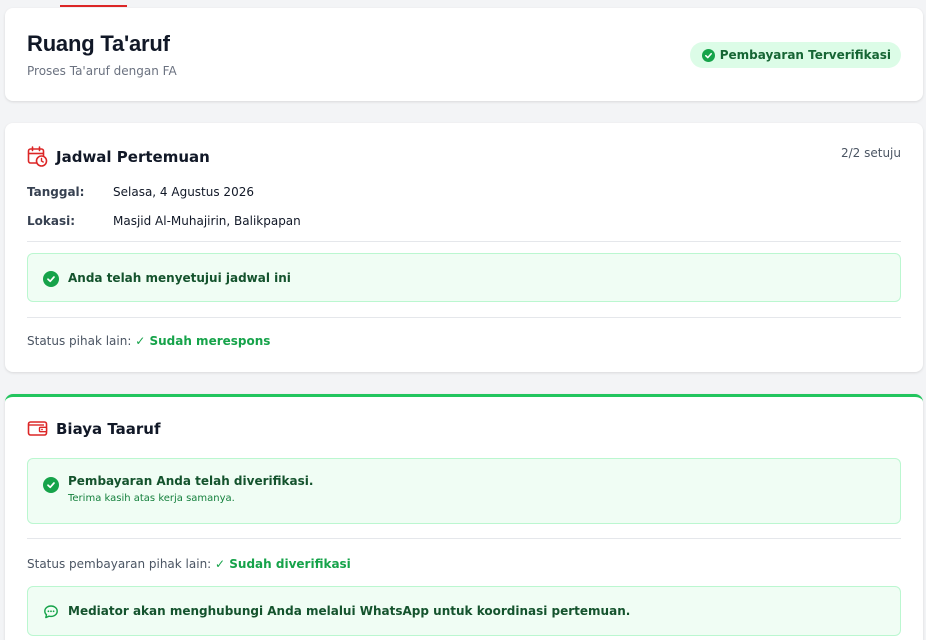 The width and height of the screenshot is (926, 640). Describe the element at coordinates (37, 156) in the screenshot. I see `calendar-clock-icon` at that location.